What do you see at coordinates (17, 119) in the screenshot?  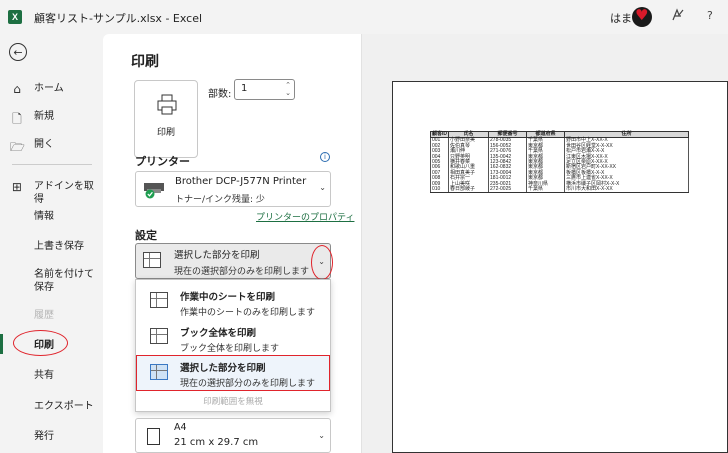 I see `new-document-icon: 🗋` at bounding box center [17, 119].